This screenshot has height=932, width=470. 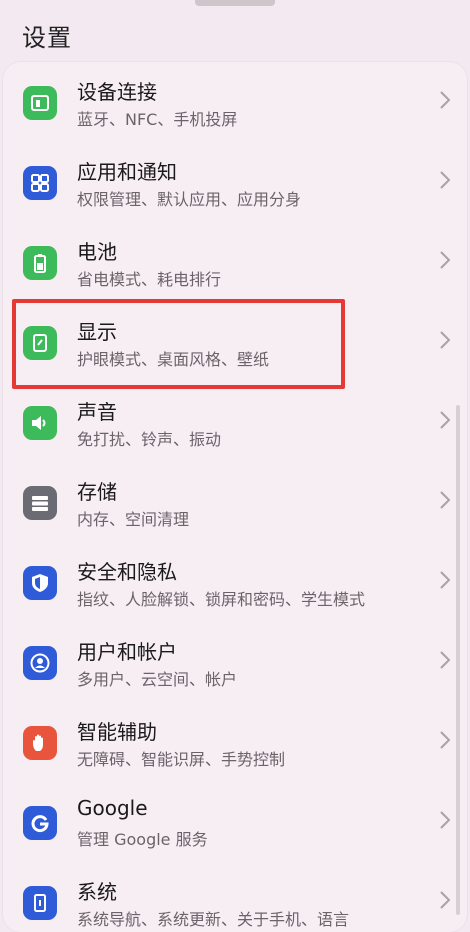 What do you see at coordinates (112, 808) in the screenshot?
I see `settings-item-label: Google` at bounding box center [112, 808].